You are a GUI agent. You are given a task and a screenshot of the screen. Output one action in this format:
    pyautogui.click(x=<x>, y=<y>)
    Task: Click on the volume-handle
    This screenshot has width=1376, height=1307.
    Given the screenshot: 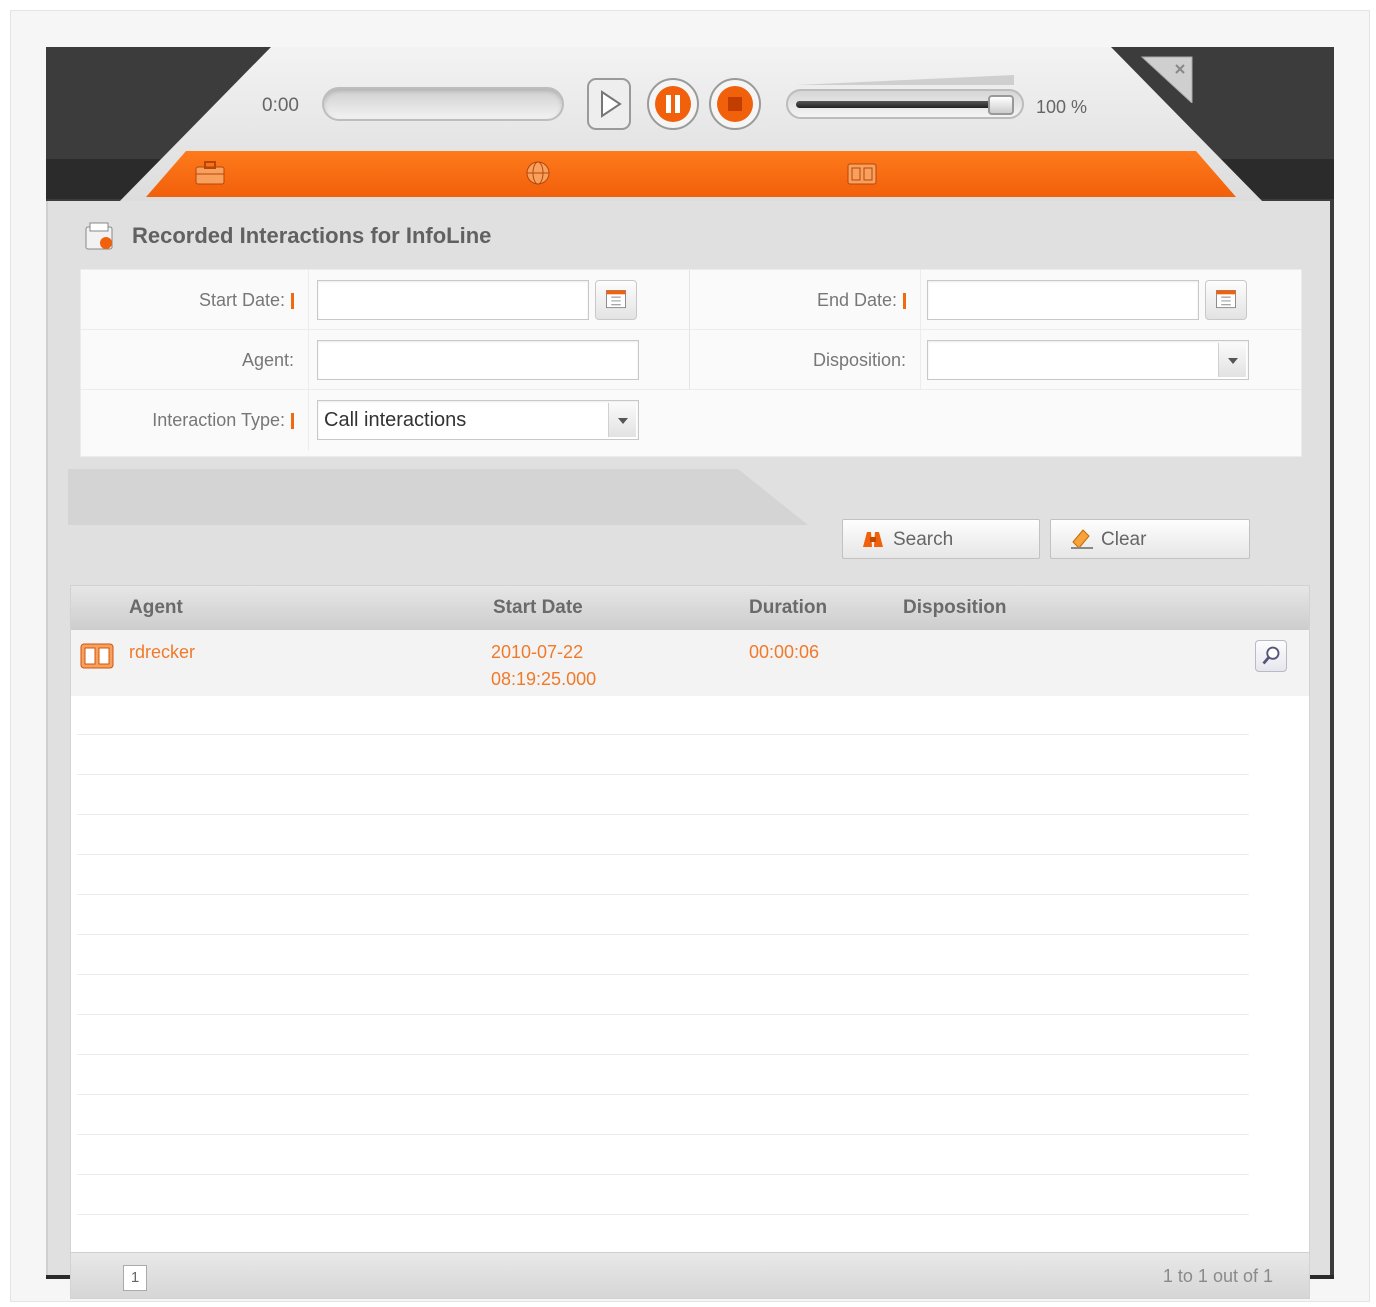 What is the action you would take?
    pyautogui.click(x=1001, y=105)
    